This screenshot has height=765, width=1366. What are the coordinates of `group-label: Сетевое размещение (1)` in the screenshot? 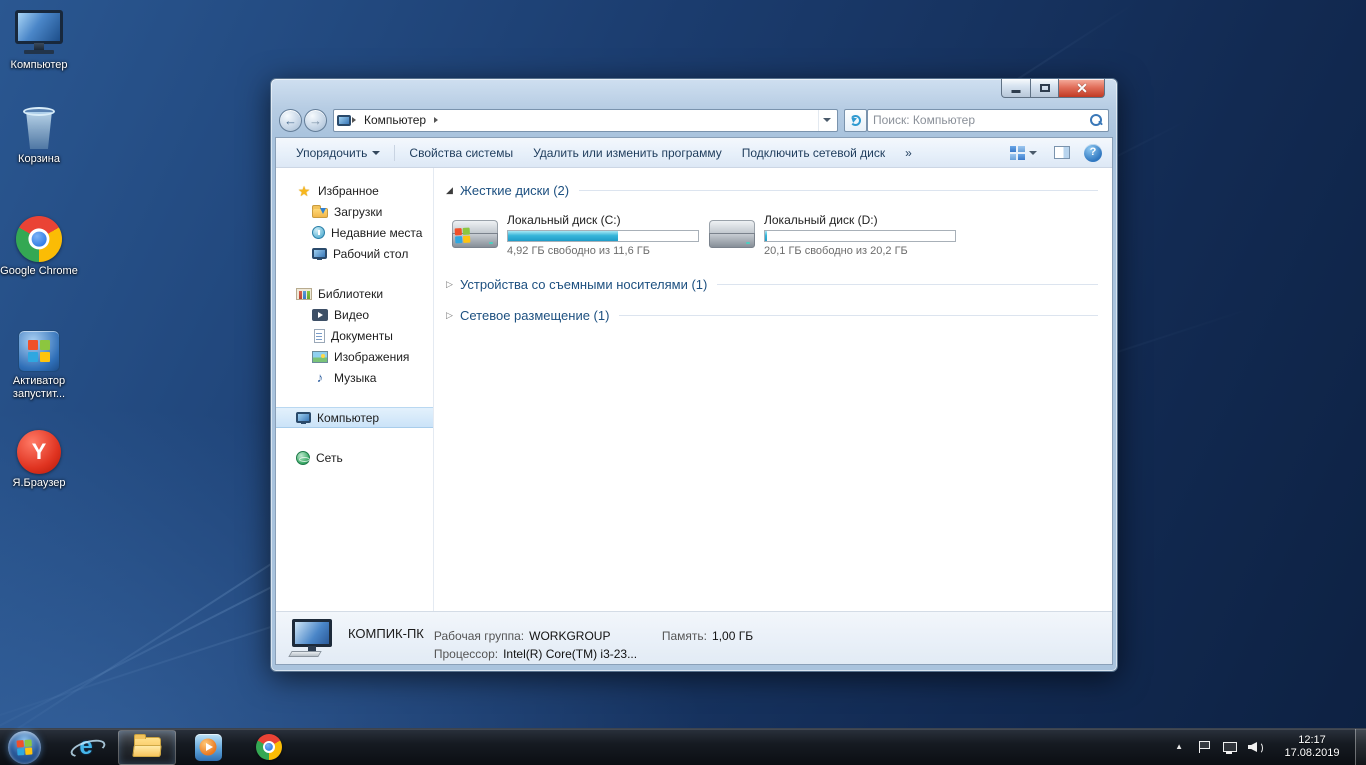 It's located at (535, 315).